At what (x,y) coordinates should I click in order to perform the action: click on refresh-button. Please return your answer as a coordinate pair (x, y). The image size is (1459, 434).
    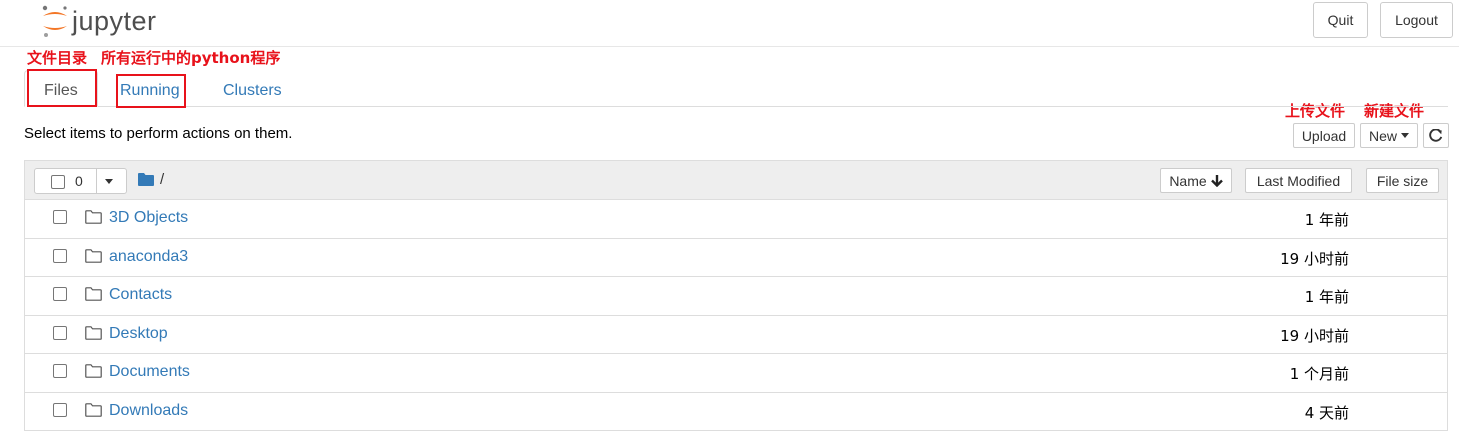
    Looking at the image, I should click on (1436, 135).